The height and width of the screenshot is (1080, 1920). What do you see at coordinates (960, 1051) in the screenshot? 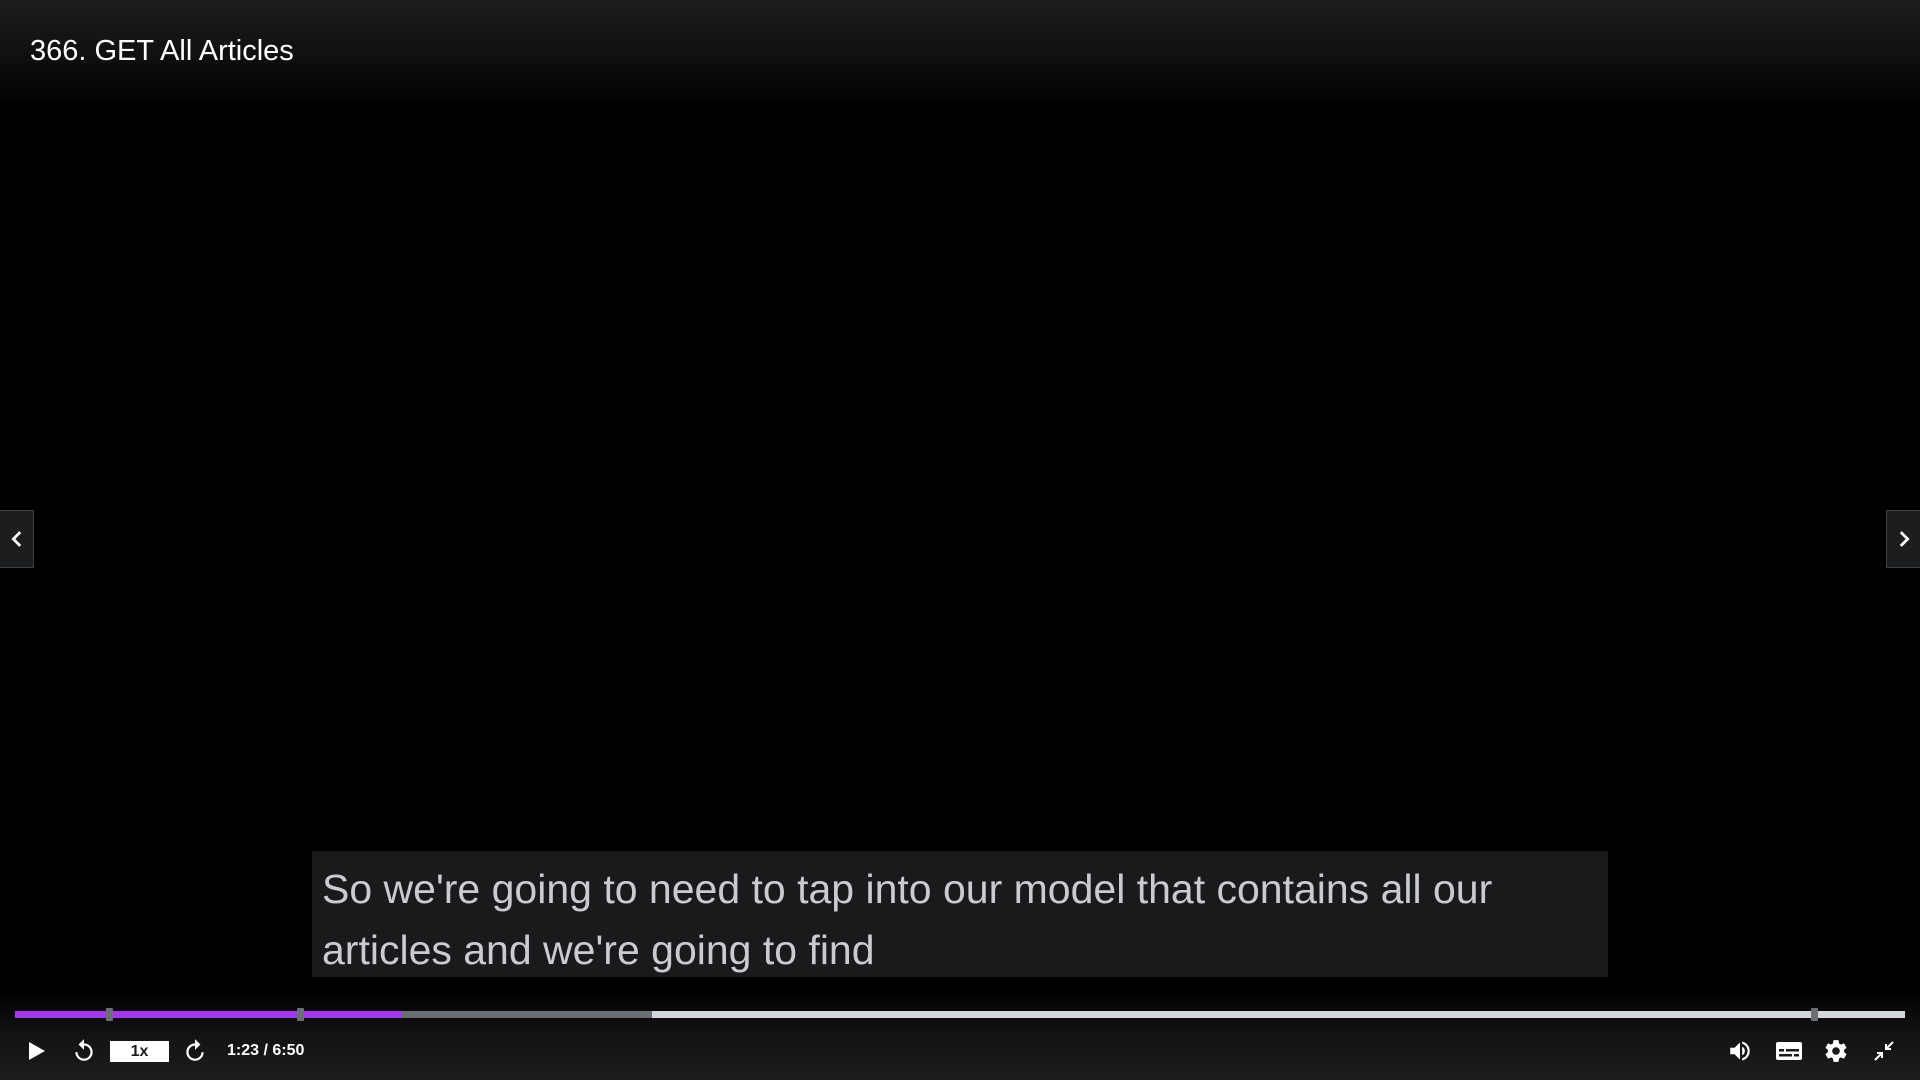
I see `control-bar: 1x 1:23 / 6:50` at bounding box center [960, 1051].